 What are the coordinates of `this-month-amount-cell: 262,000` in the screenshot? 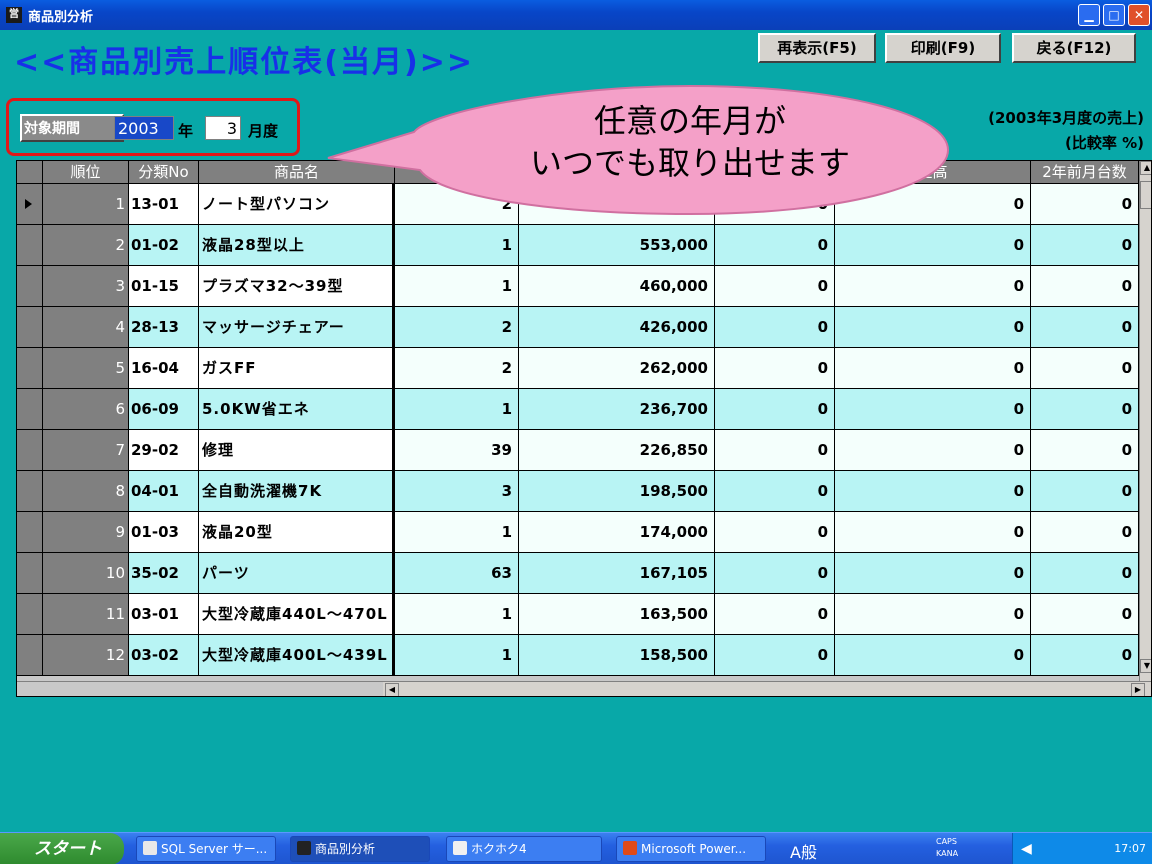 It's located at (617, 368).